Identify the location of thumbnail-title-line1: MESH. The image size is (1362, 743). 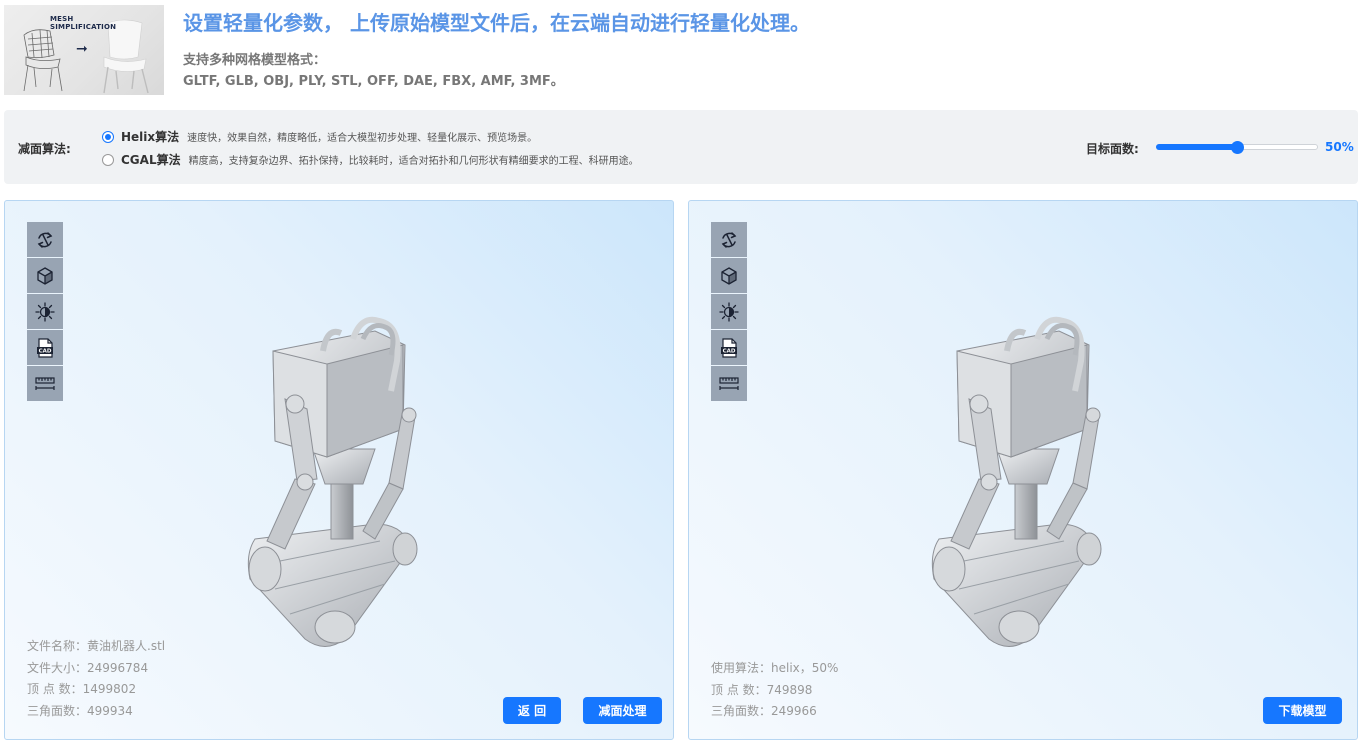
(62, 19).